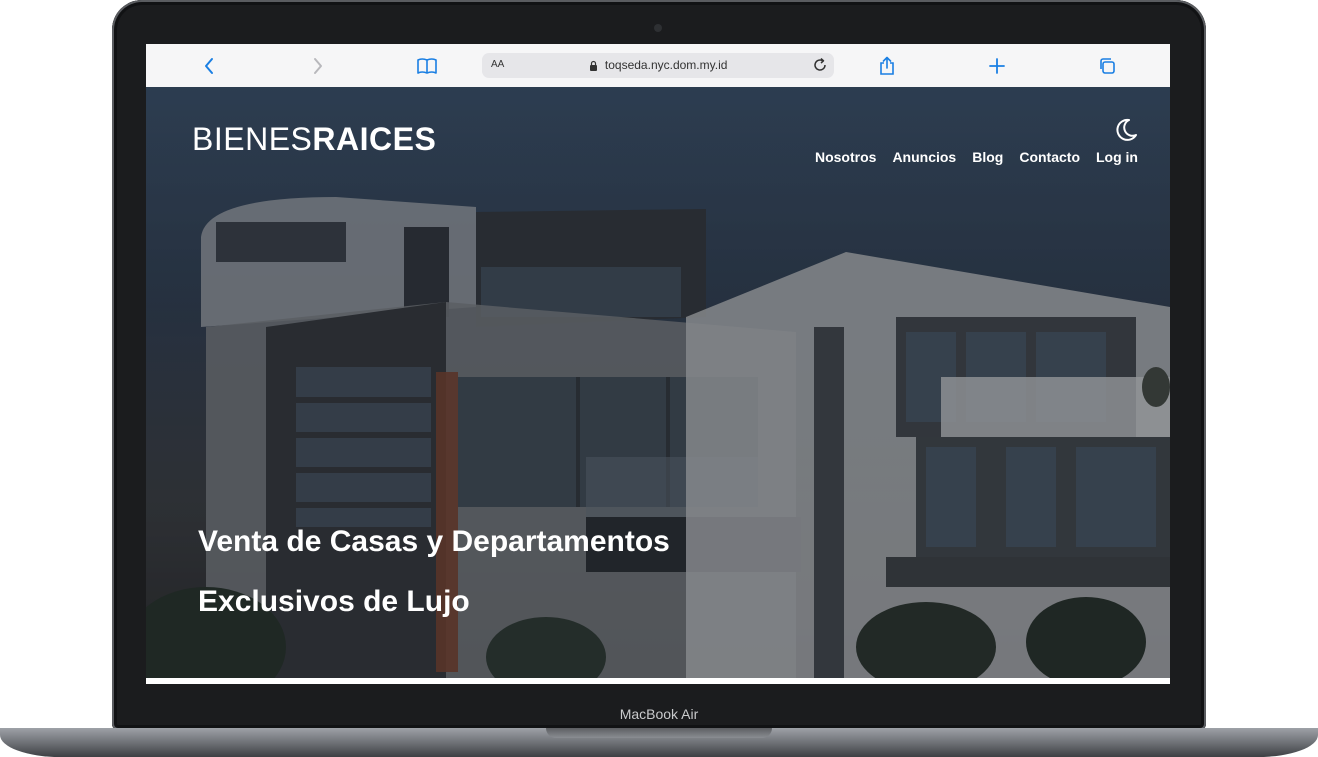 The image size is (1318, 757). What do you see at coordinates (924, 157) in the screenshot?
I see `nav-link-anuncios: Anuncios` at bounding box center [924, 157].